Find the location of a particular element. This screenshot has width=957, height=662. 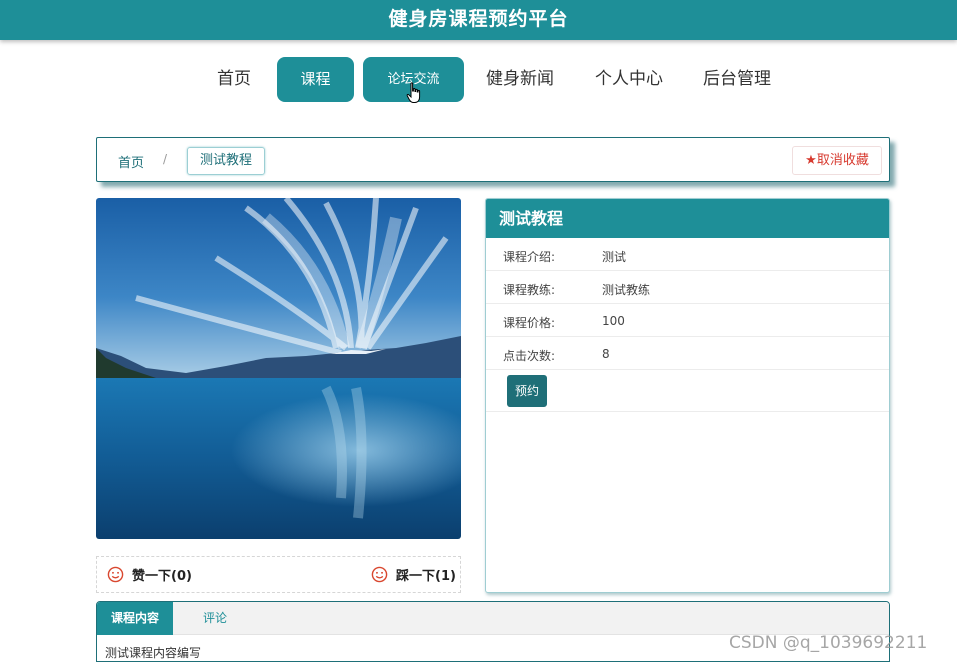

nav-item-news: 健身新闻 is located at coordinates (520, 79).